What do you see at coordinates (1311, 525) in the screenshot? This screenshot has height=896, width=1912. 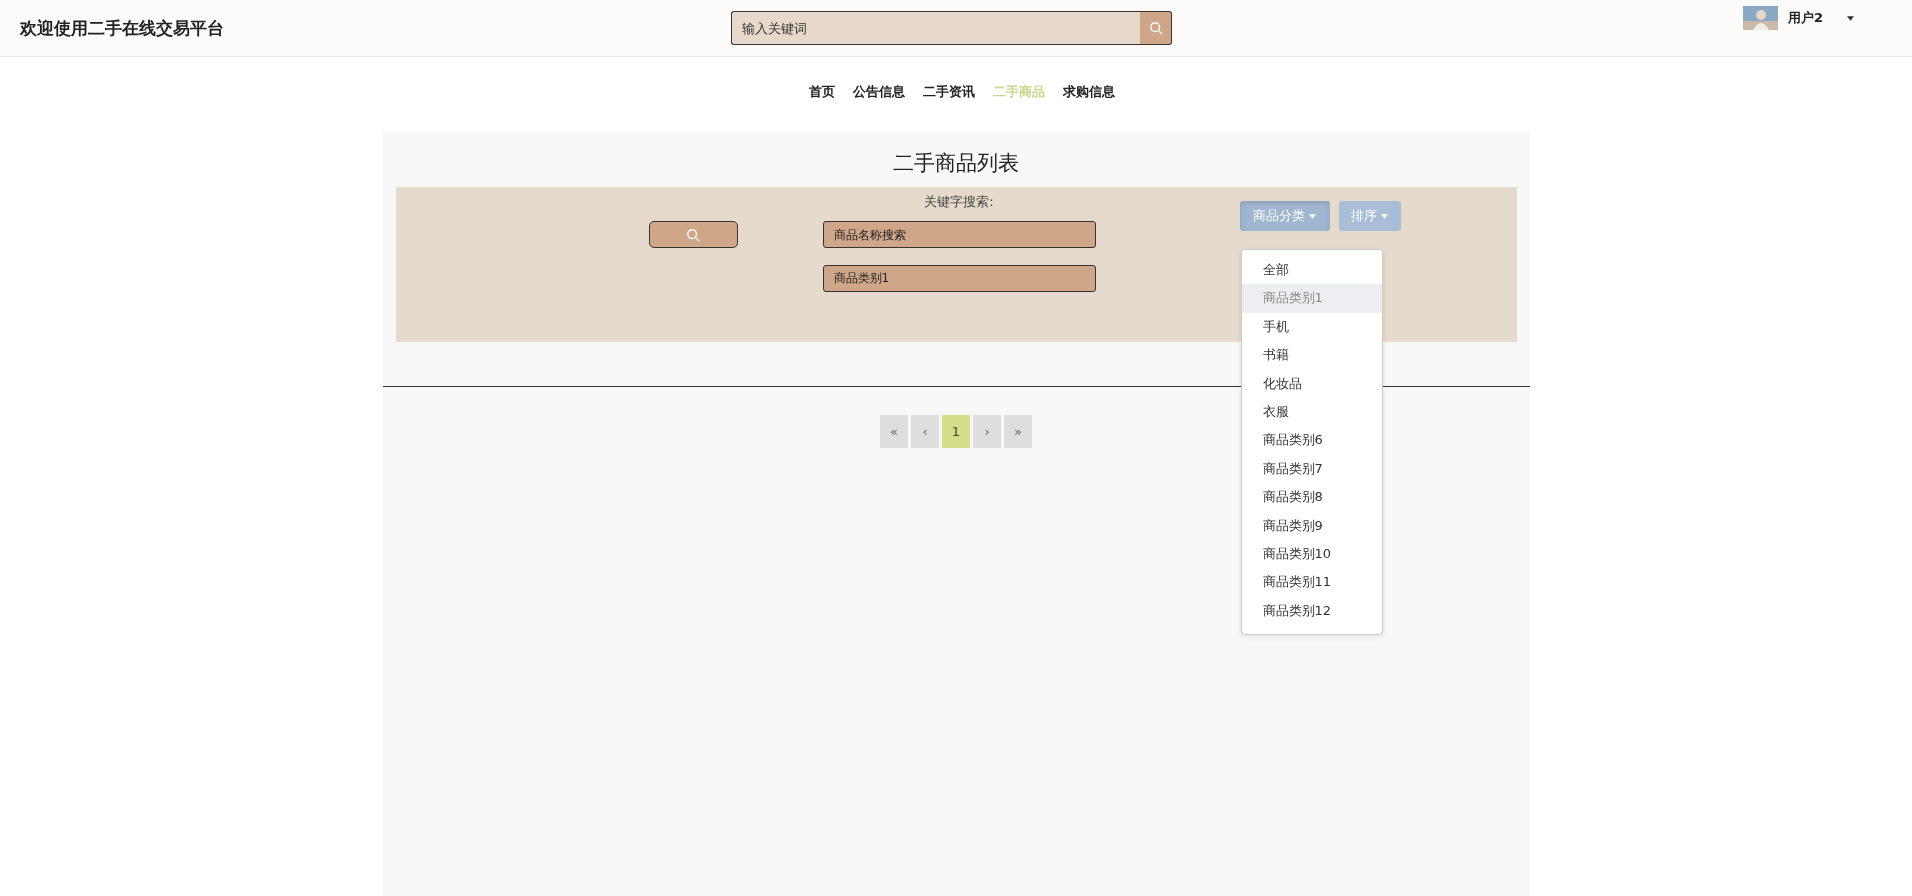 I see `menu-item: 商品类别9` at bounding box center [1311, 525].